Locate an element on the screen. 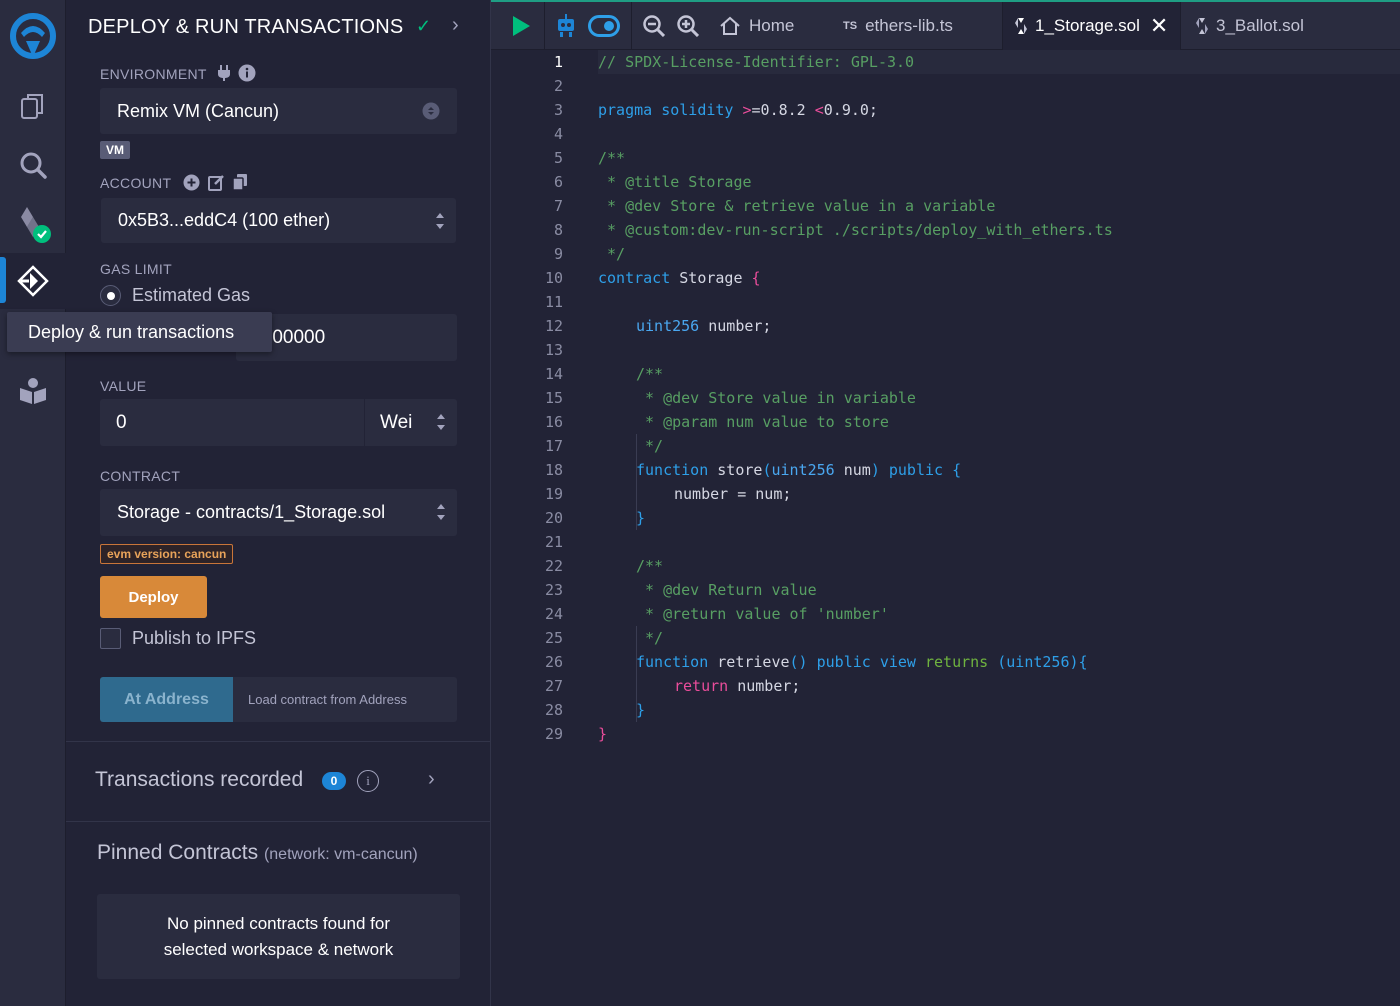 The width and height of the screenshot is (1400, 1006). line-number: 6 is located at coordinates (558, 182).